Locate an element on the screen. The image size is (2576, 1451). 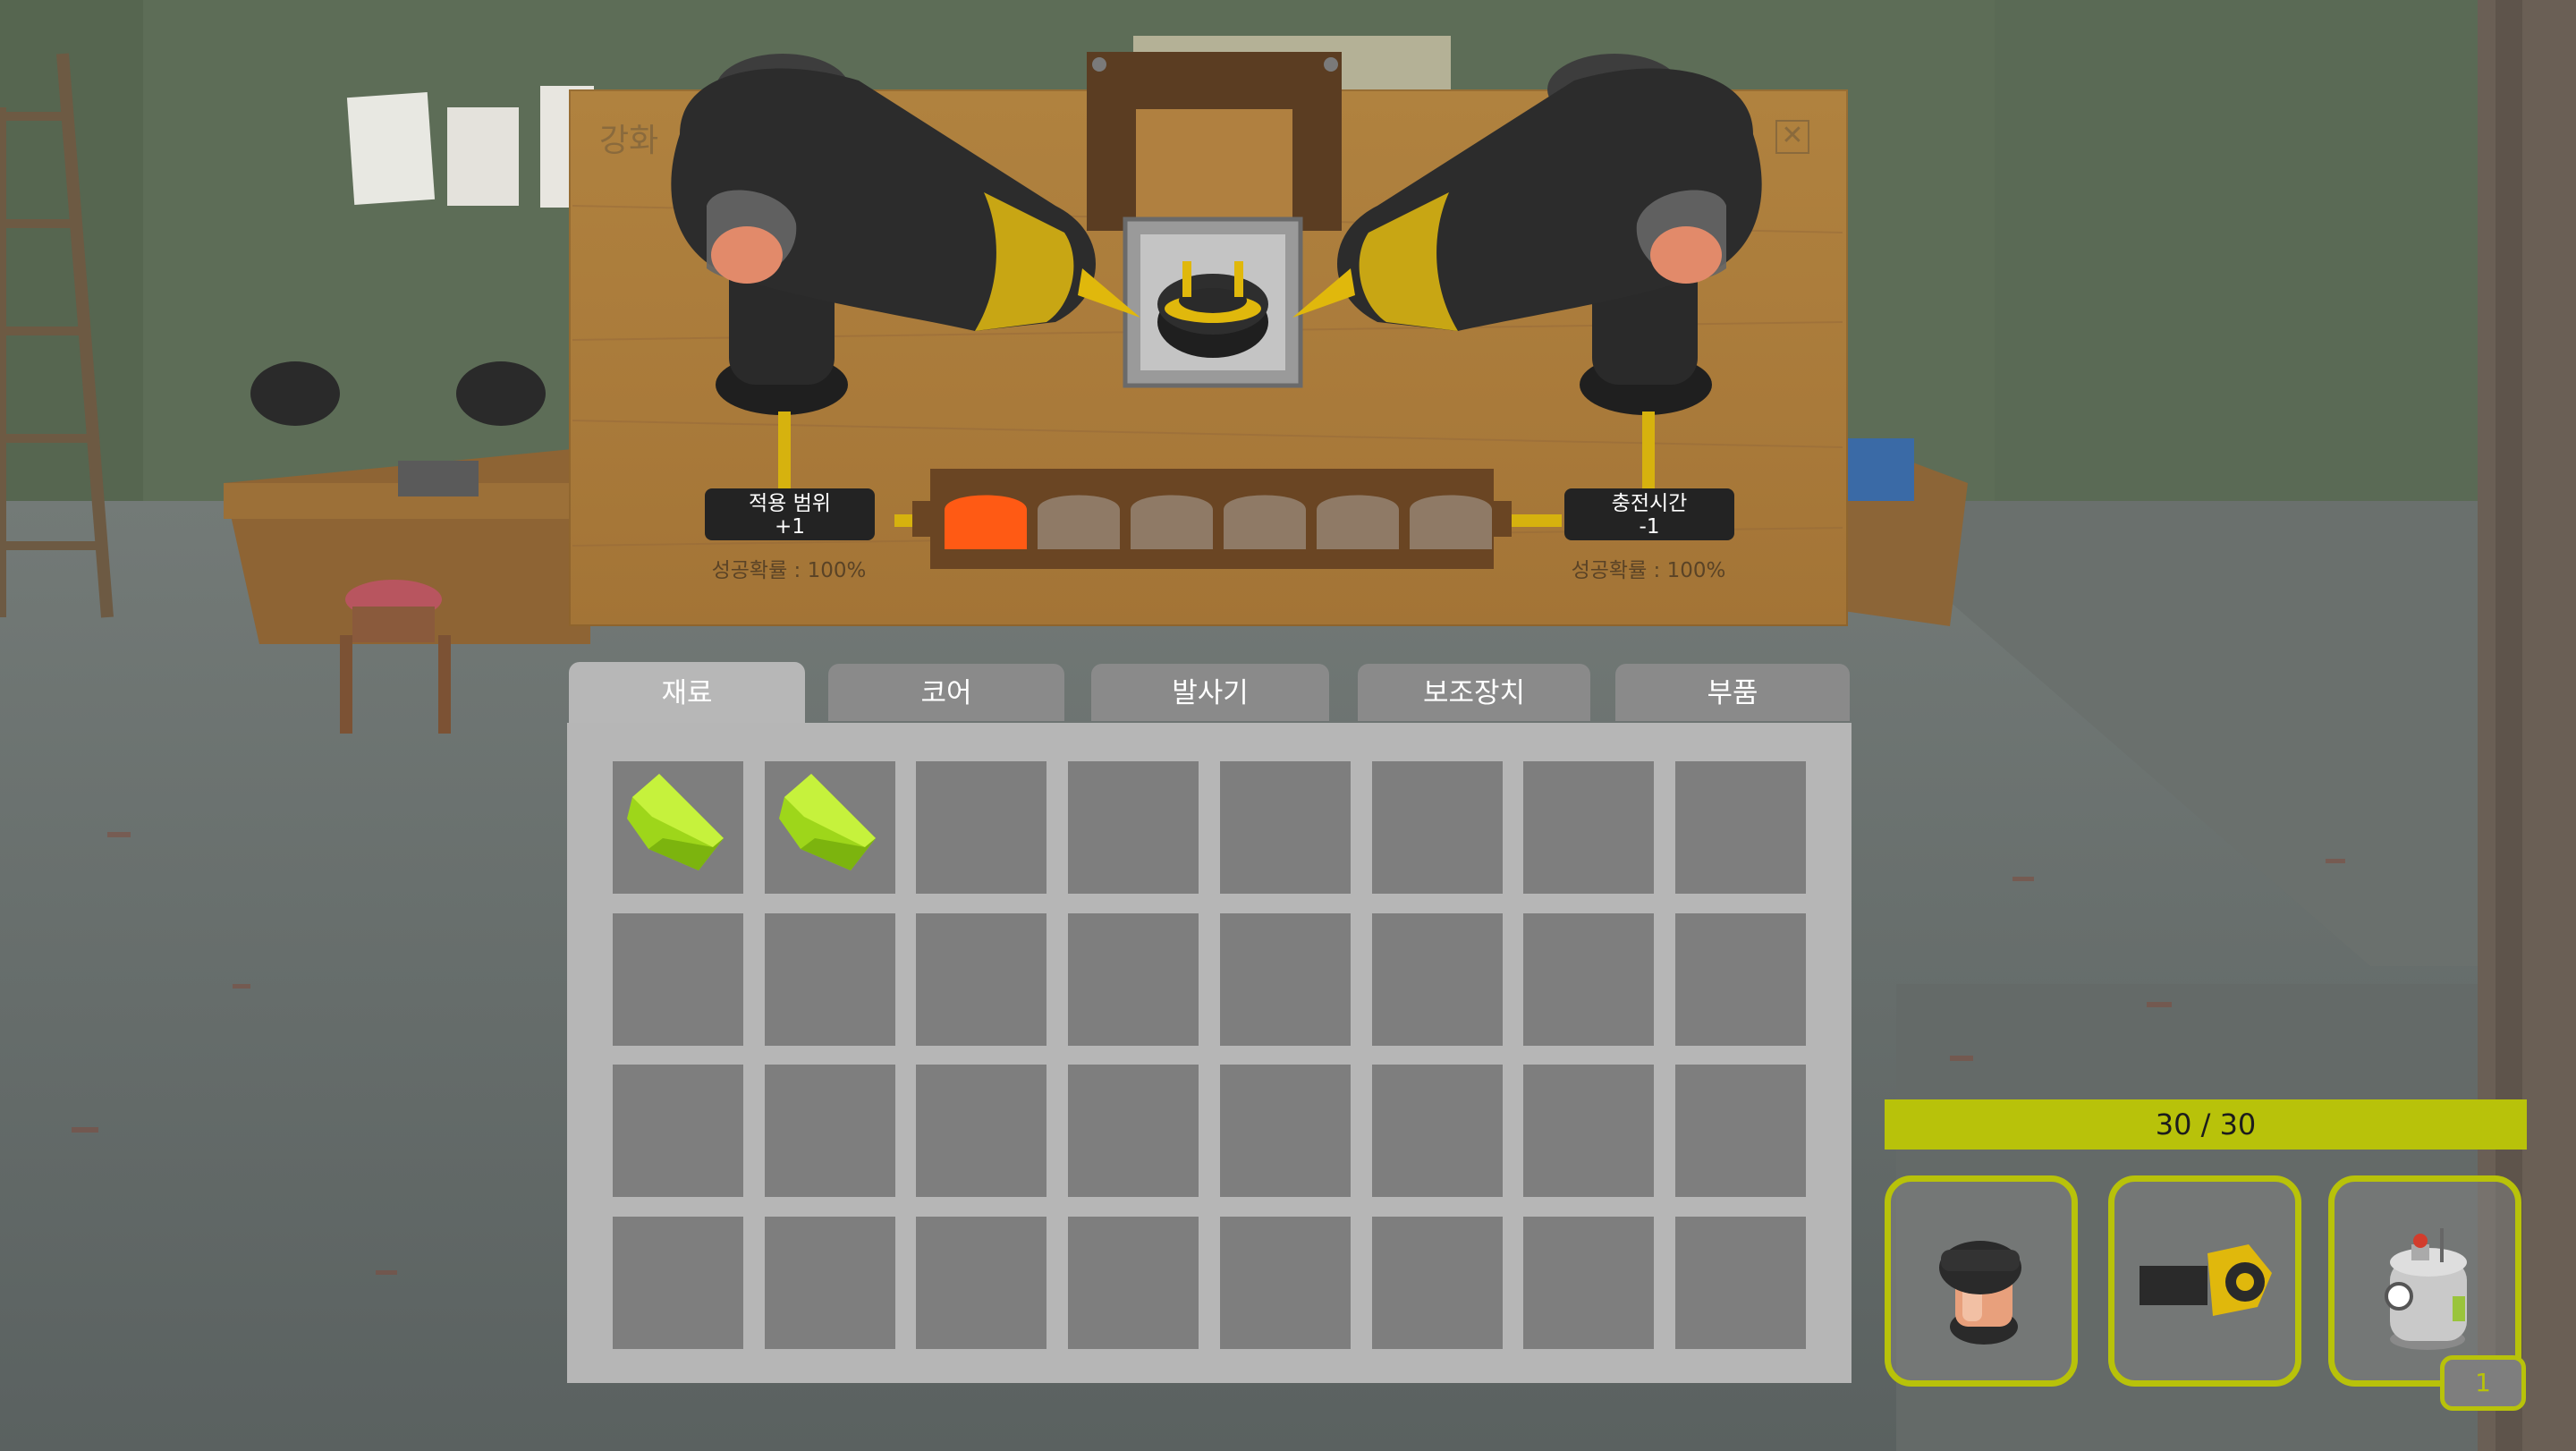
tab-launcher: 발사기 is located at coordinates (1210, 692).